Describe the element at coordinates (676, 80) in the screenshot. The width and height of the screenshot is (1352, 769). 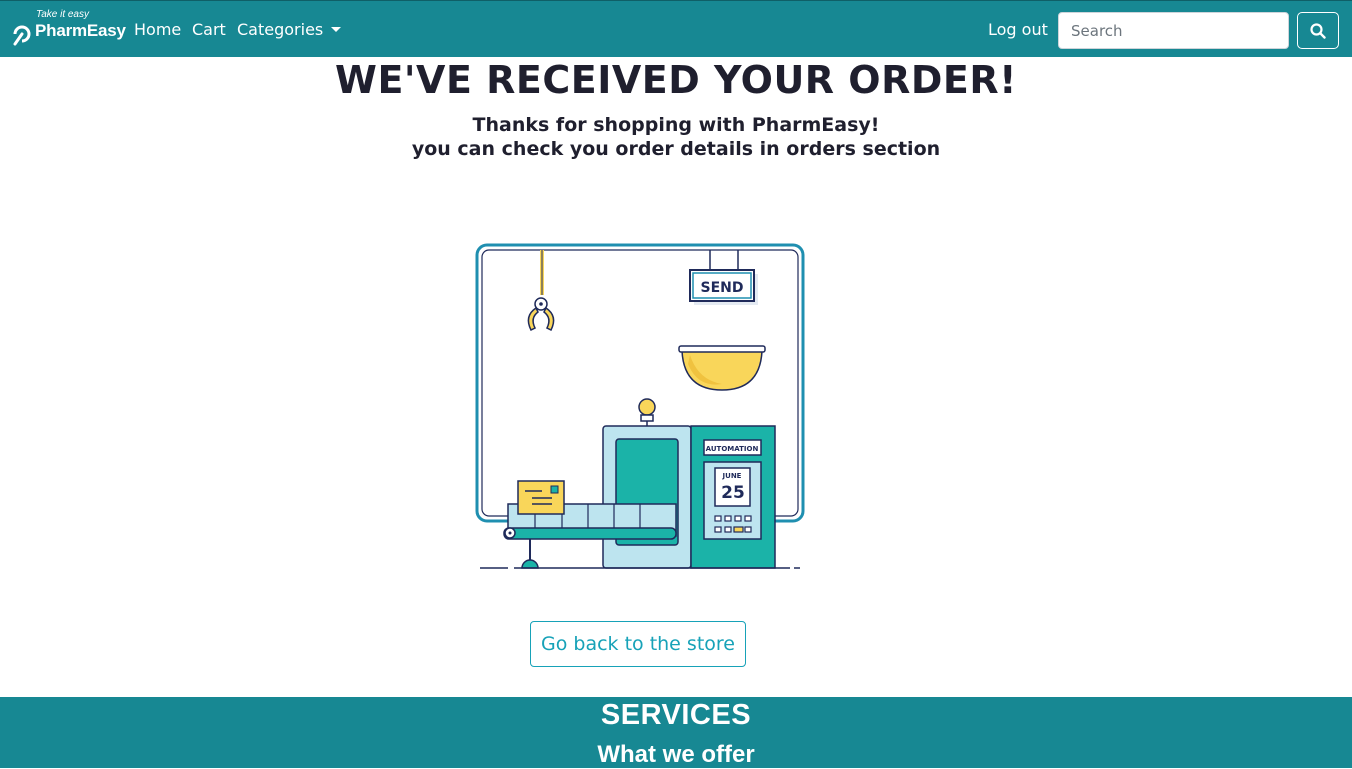
I see `page-title: WE'VE RECEIVED YOUR ORDER!` at that location.